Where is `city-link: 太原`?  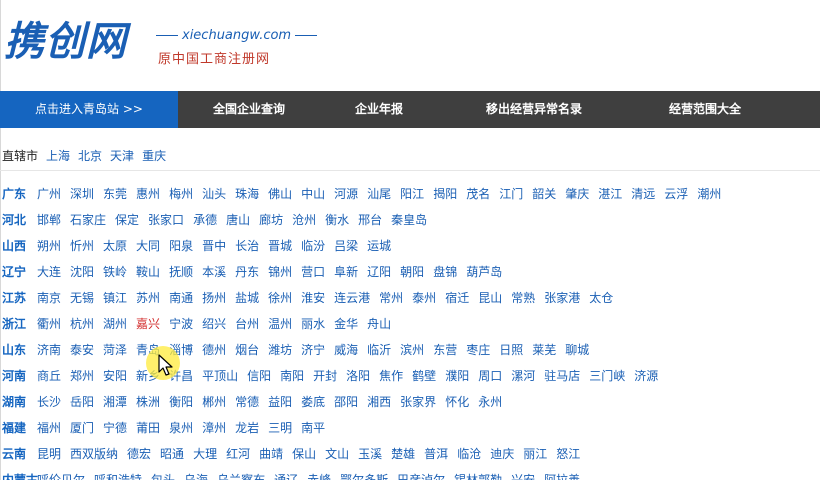
city-link: 太原 is located at coordinates (115, 245).